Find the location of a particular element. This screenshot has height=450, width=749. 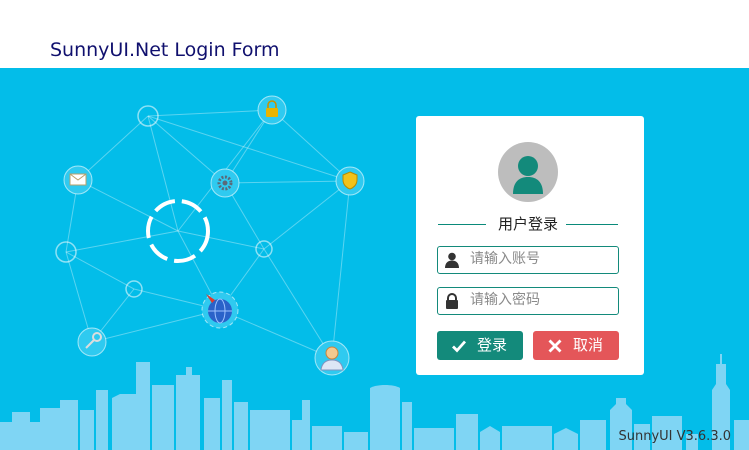

lock-icon is located at coordinates (452, 301).